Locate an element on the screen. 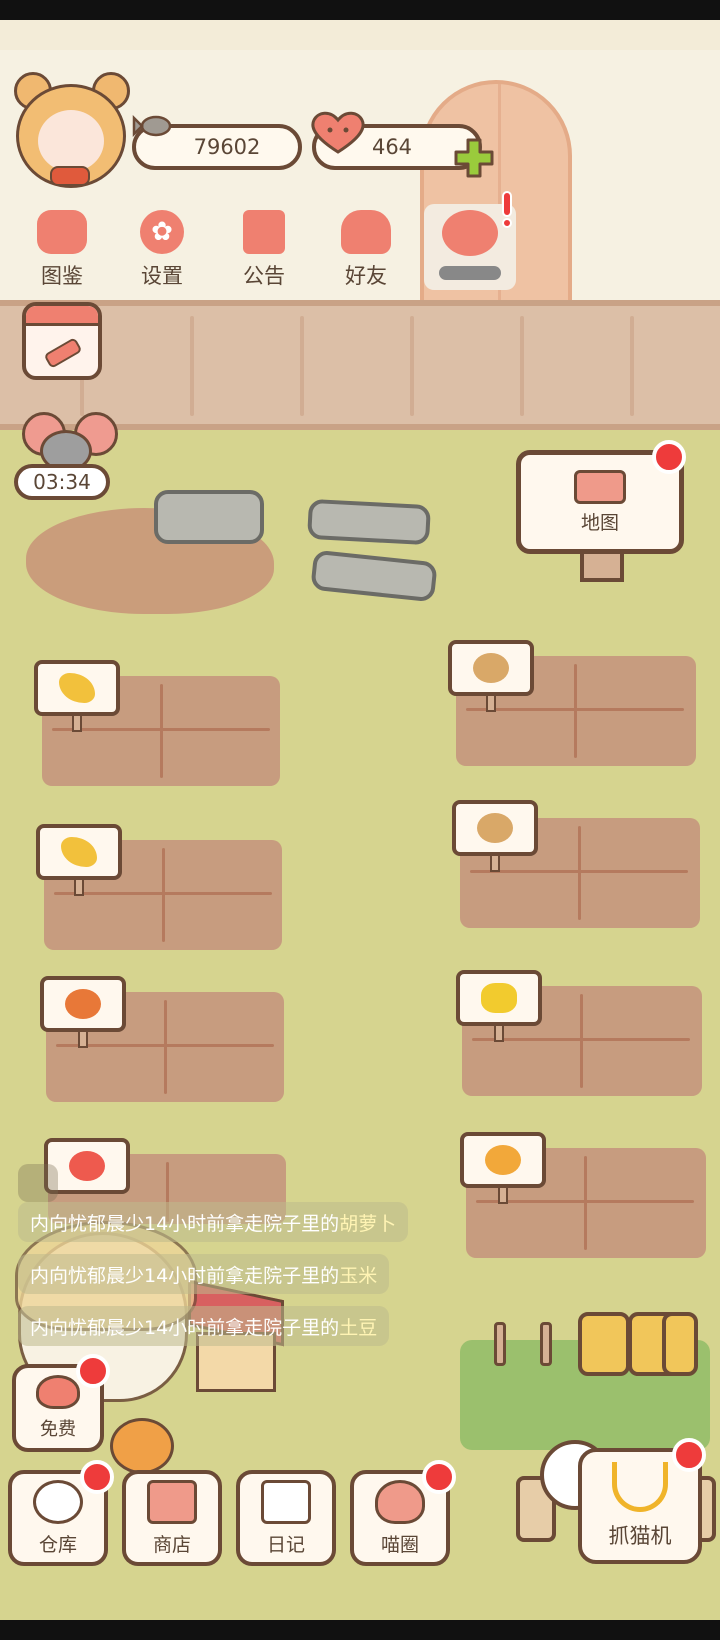 Image resolution: width=720 pixels, height=1640 pixels. circle-notification-dot is located at coordinates (439, 1477).